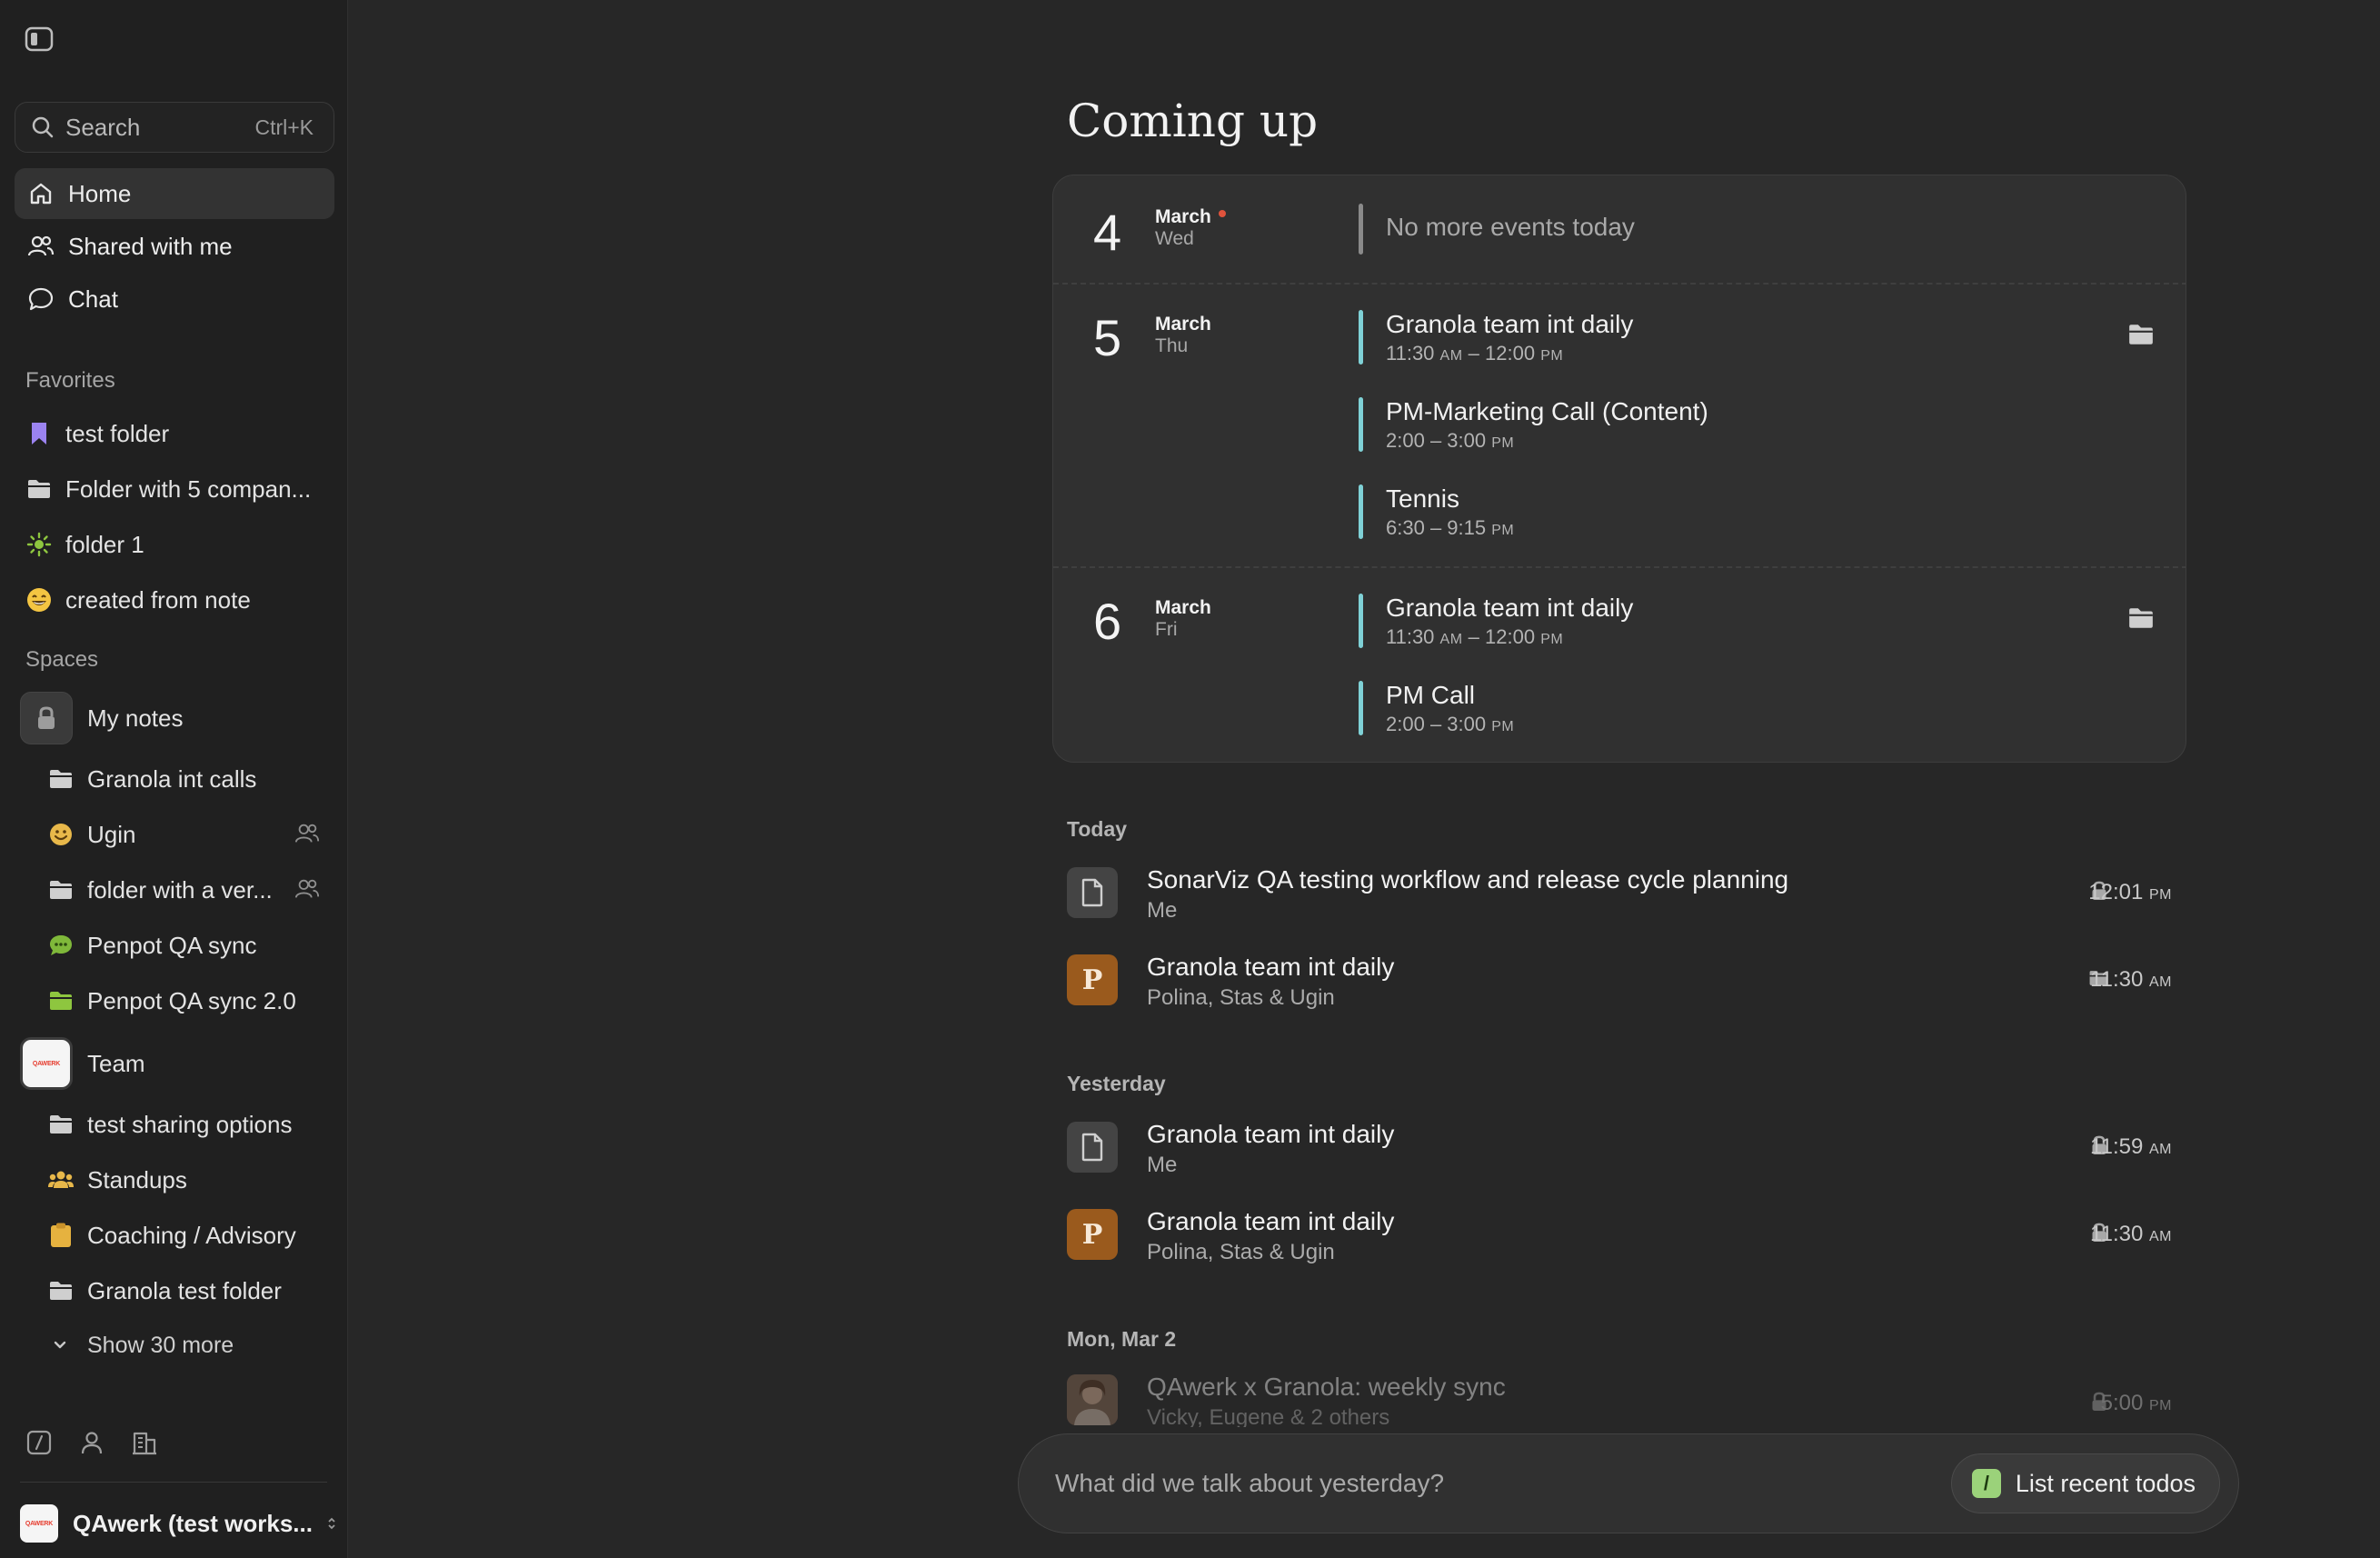 This screenshot has width=2380, height=1558. What do you see at coordinates (190, 1124) in the screenshot?
I see `folder-test-sharing-options: test sharing options` at bounding box center [190, 1124].